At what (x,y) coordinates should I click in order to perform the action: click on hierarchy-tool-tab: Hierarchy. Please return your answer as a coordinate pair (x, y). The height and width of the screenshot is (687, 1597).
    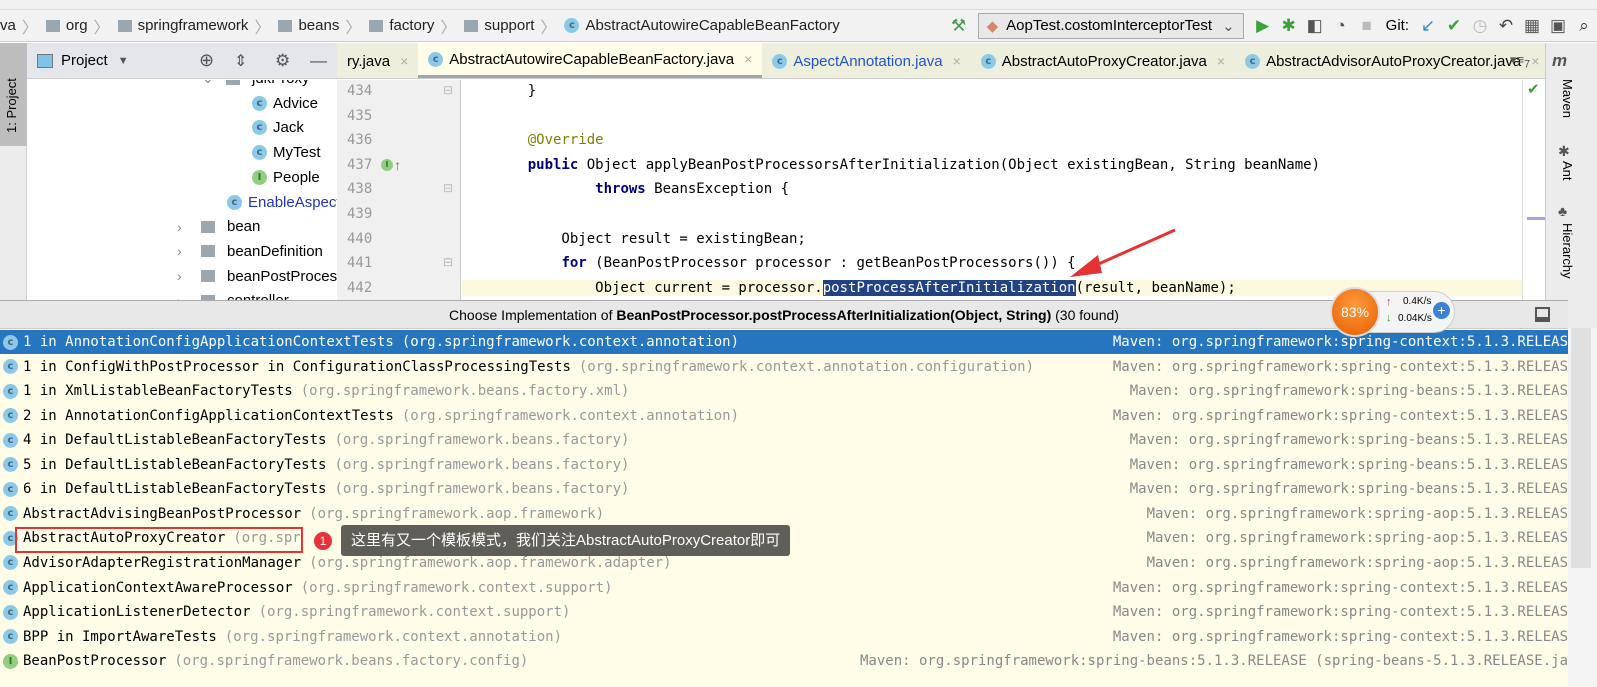
    Looking at the image, I should click on (1567, 251).